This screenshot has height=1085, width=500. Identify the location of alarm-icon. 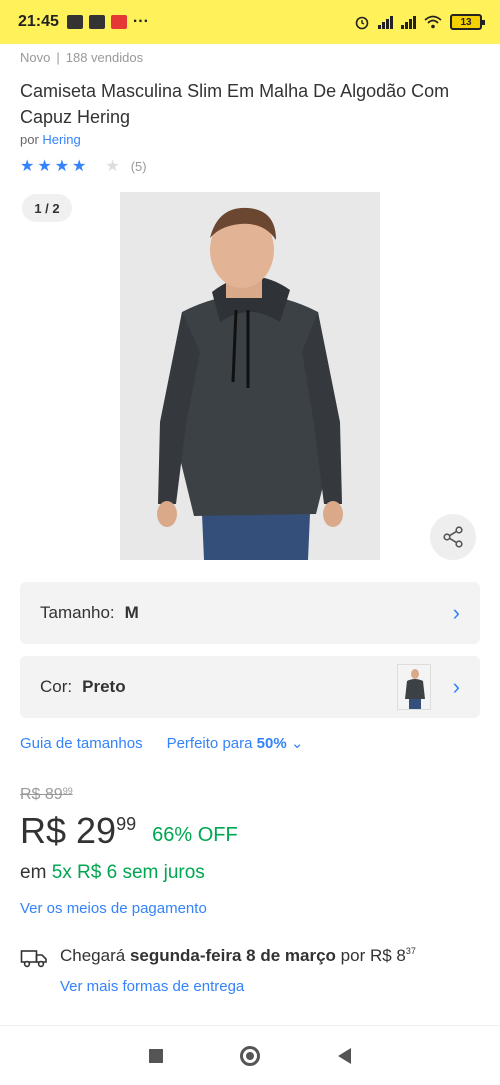
(362, 23).